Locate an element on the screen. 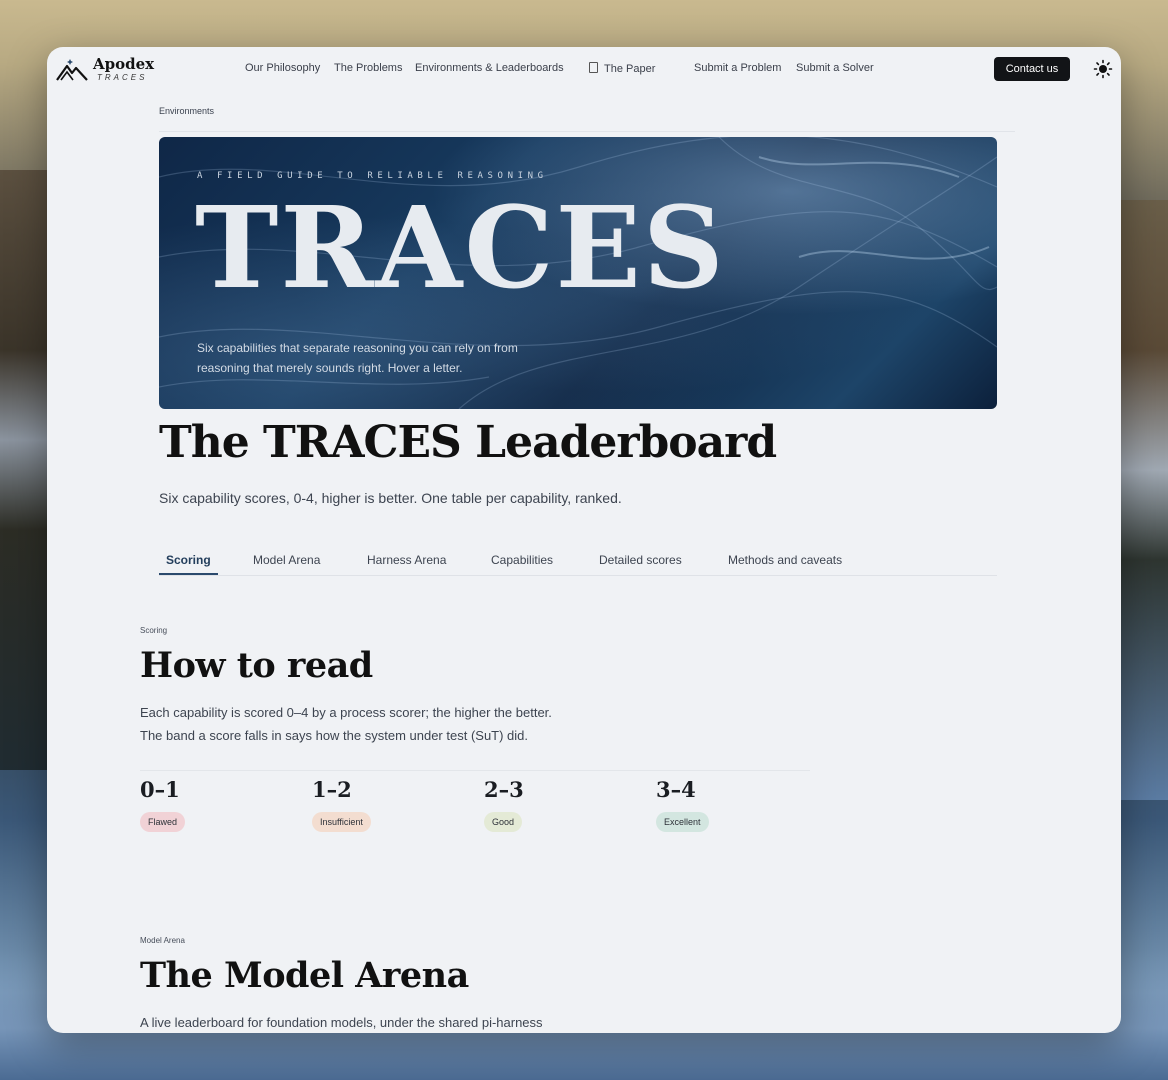 This screenshot has width=1168, height=1080. tab-model-arena: Model Arena is located at coordinates (286, 560).